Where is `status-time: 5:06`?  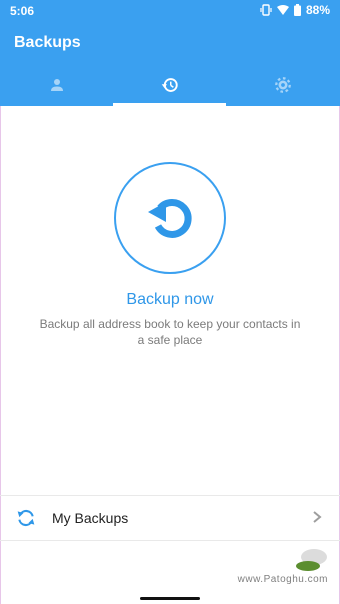 status-time: 5:06 is located at coordinates (22, 11).